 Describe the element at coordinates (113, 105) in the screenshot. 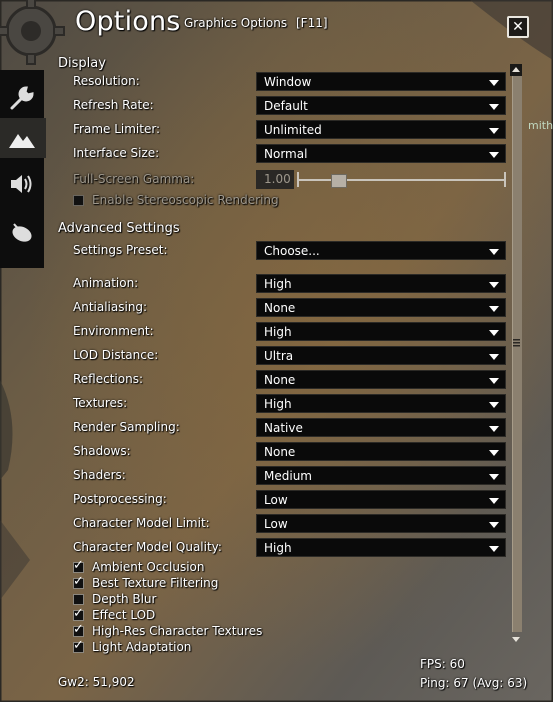

I see `refresh-rate-label: Refresh Rate:` at that location.